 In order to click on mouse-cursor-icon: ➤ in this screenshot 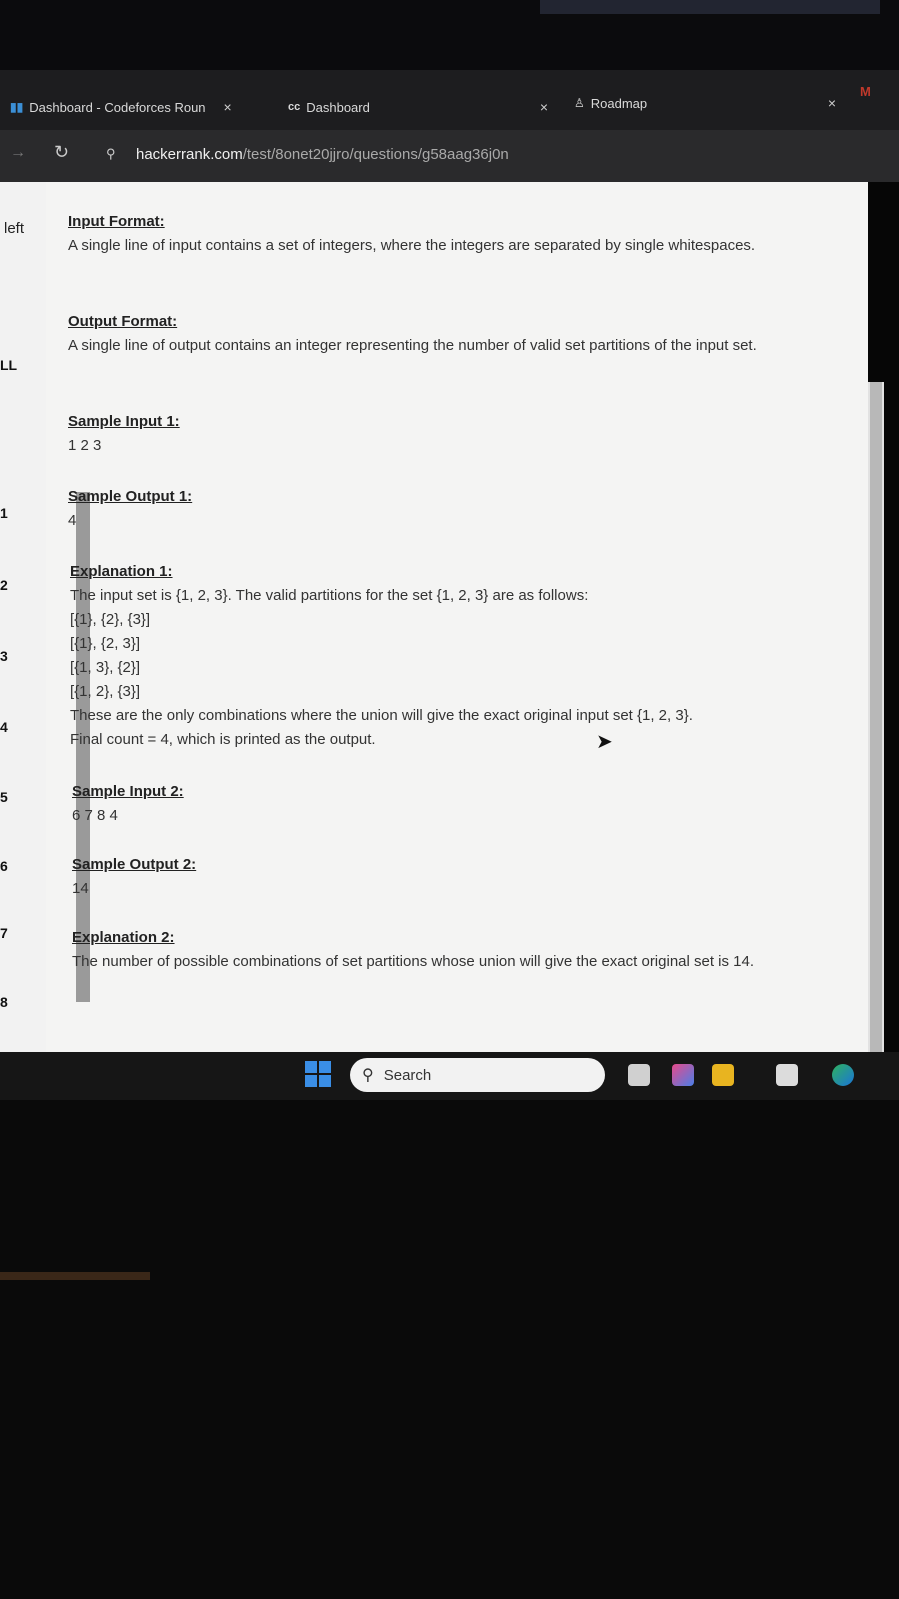, I will do `click(604, 742)`.